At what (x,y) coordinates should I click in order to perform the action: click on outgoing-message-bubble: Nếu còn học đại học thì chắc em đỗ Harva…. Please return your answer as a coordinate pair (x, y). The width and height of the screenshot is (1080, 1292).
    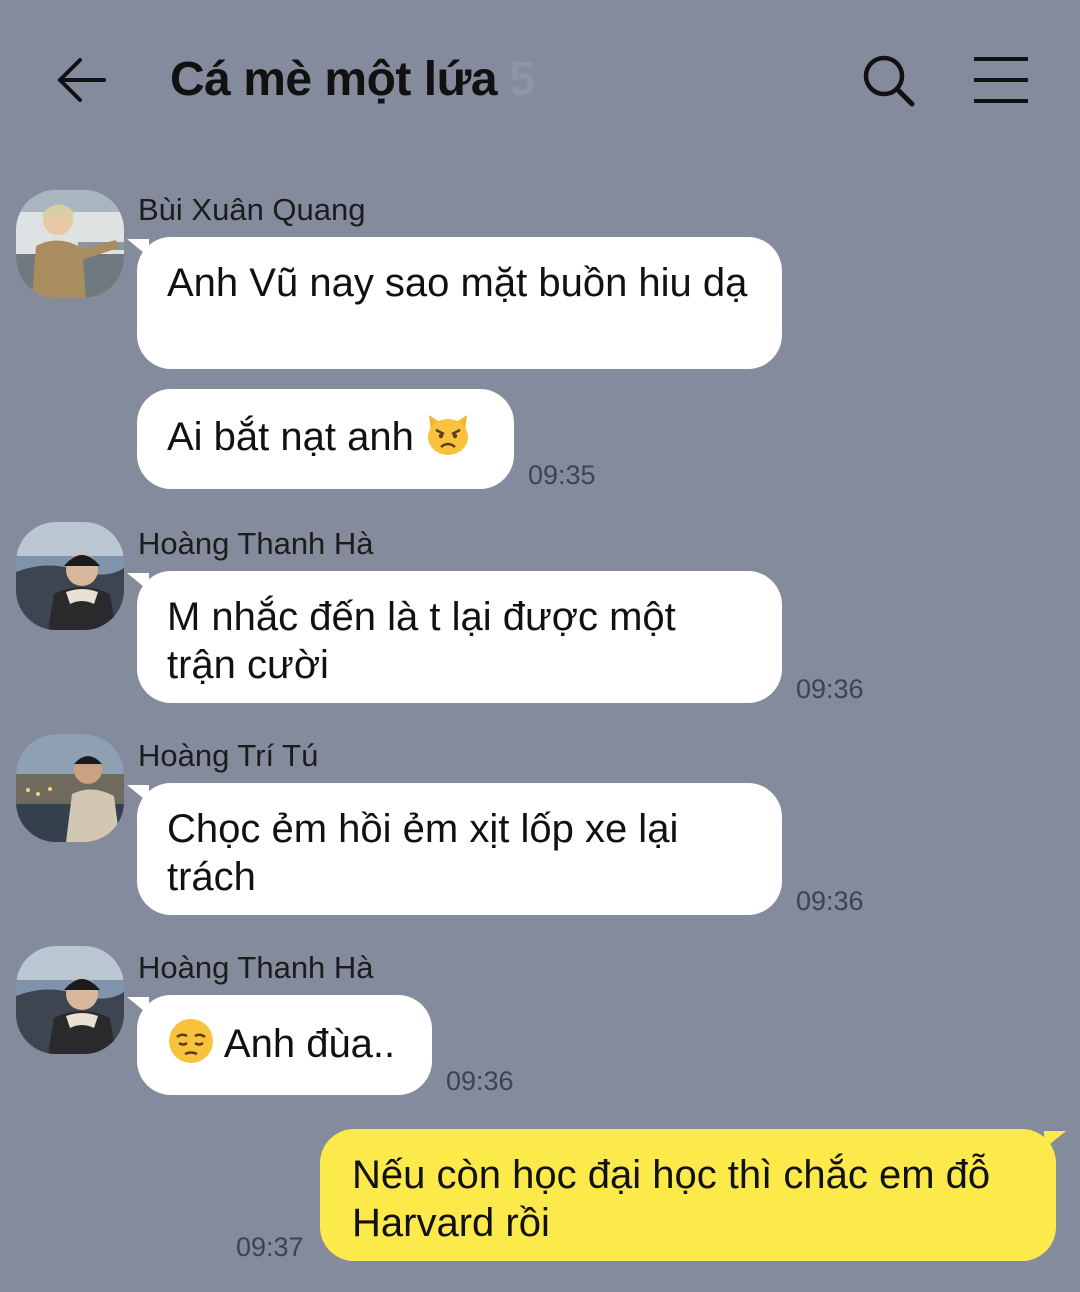
    Looking at the image, I should click on (693, 1195).